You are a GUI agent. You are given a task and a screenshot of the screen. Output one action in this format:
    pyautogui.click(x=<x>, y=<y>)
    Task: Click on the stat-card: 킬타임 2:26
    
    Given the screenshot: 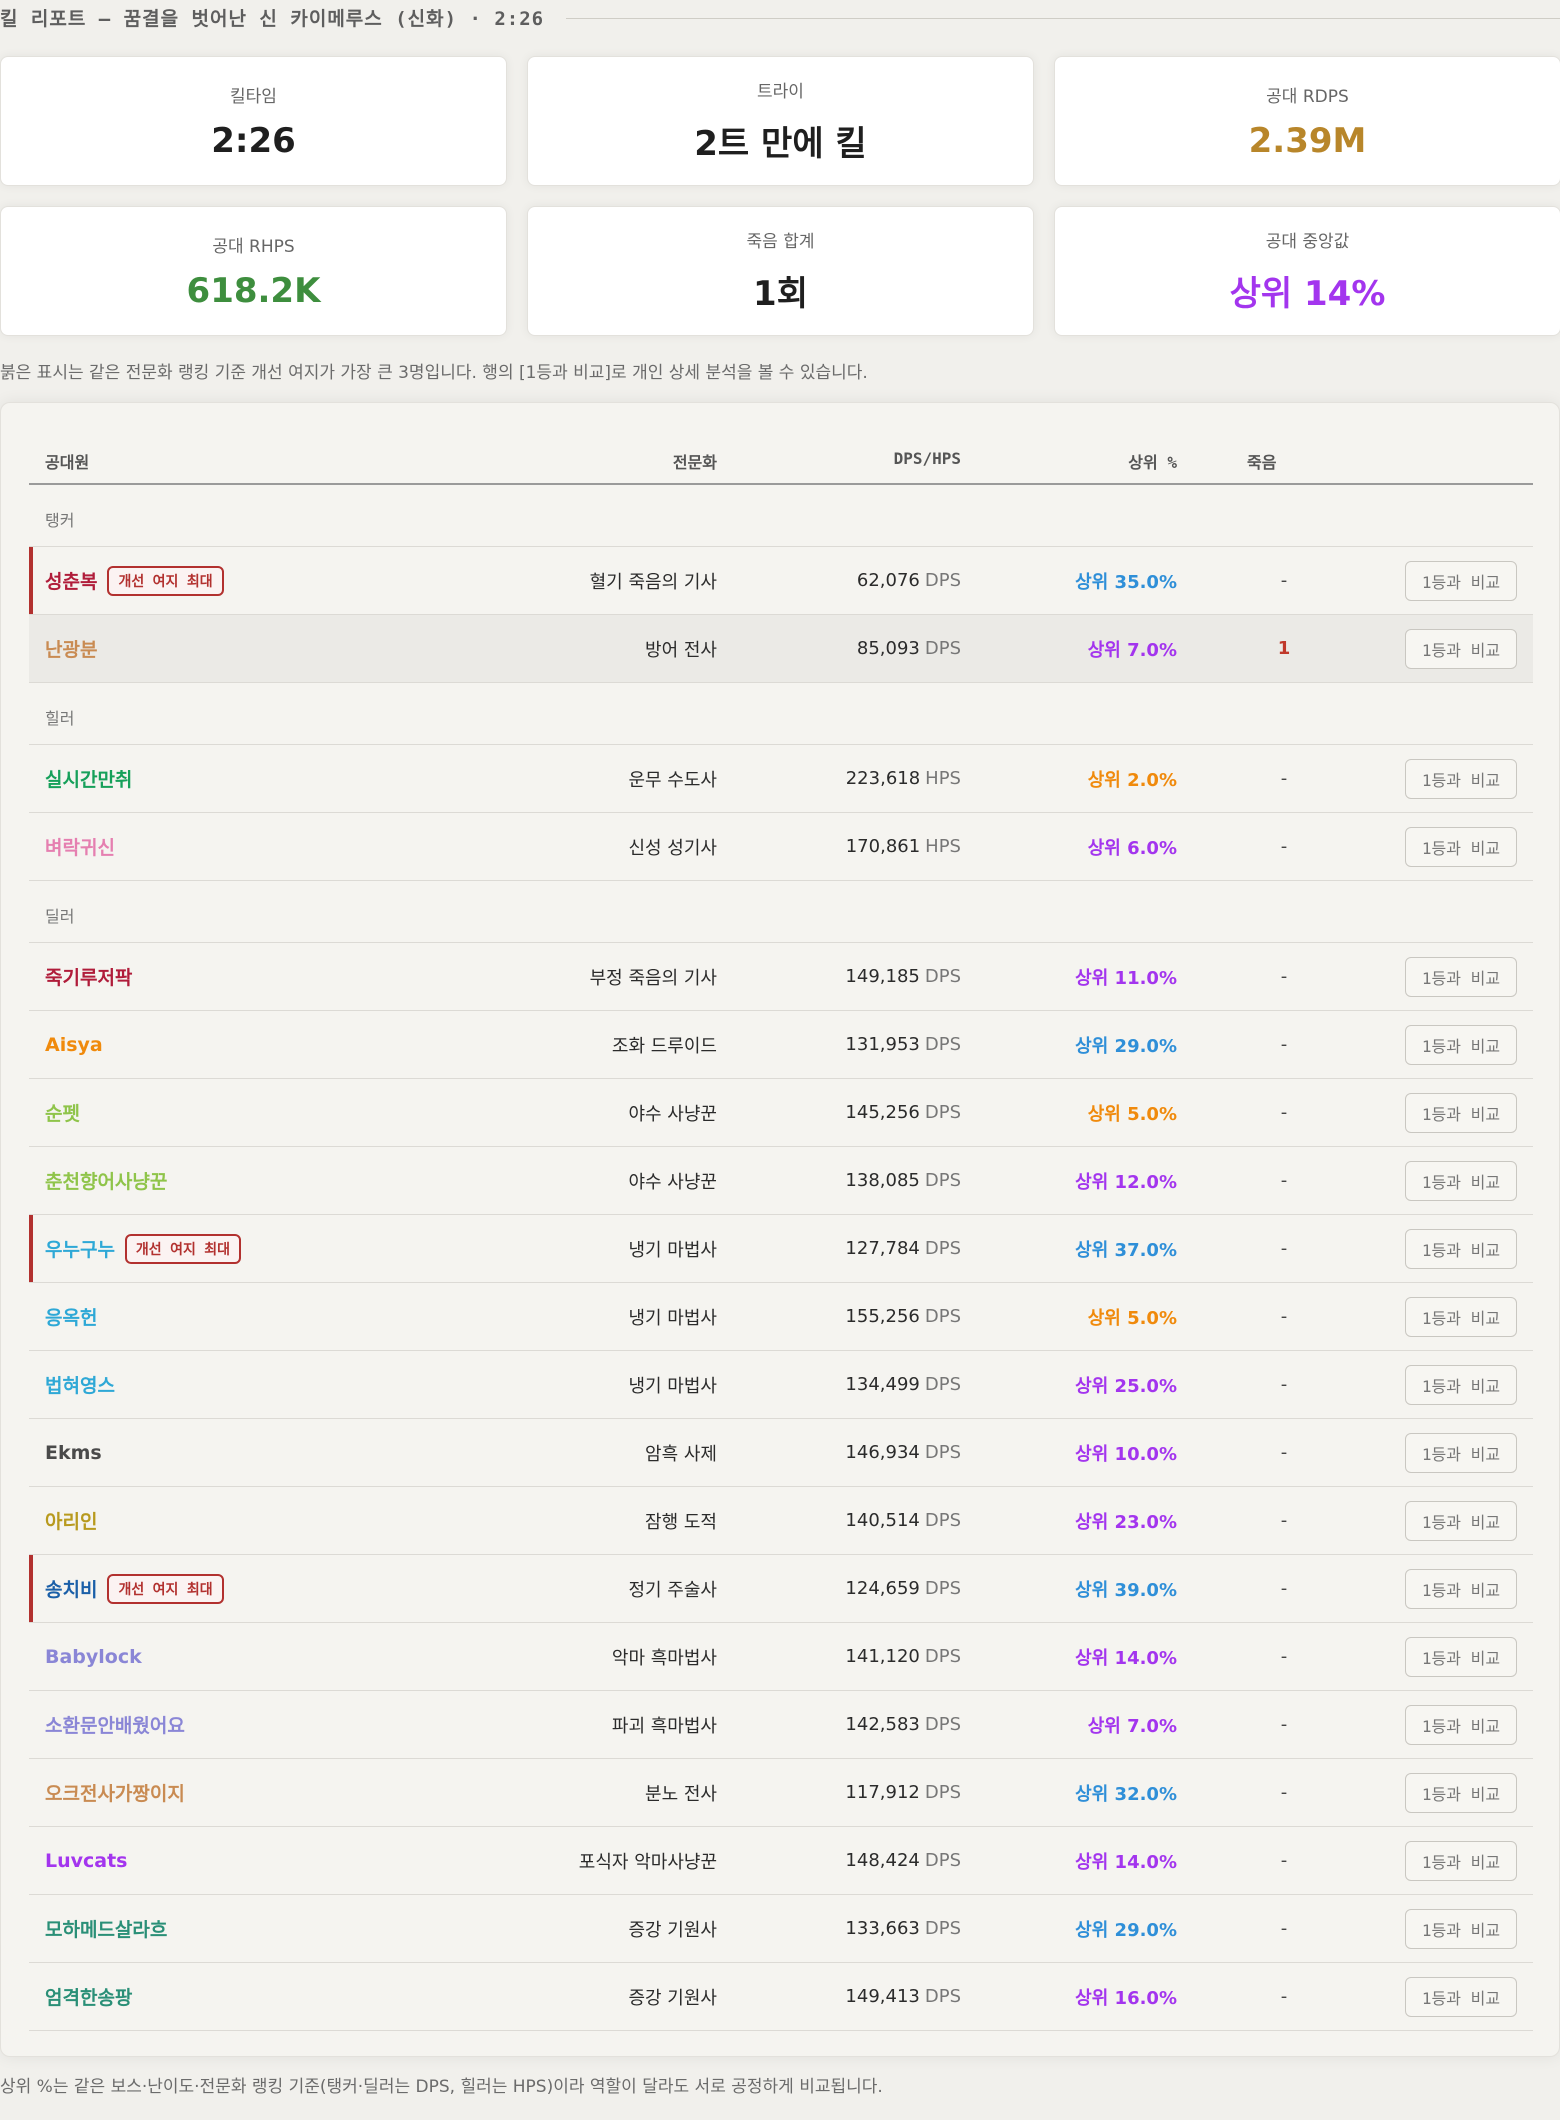 What is the action you would take?
    pyautogui.click(x=253, y=121)
    